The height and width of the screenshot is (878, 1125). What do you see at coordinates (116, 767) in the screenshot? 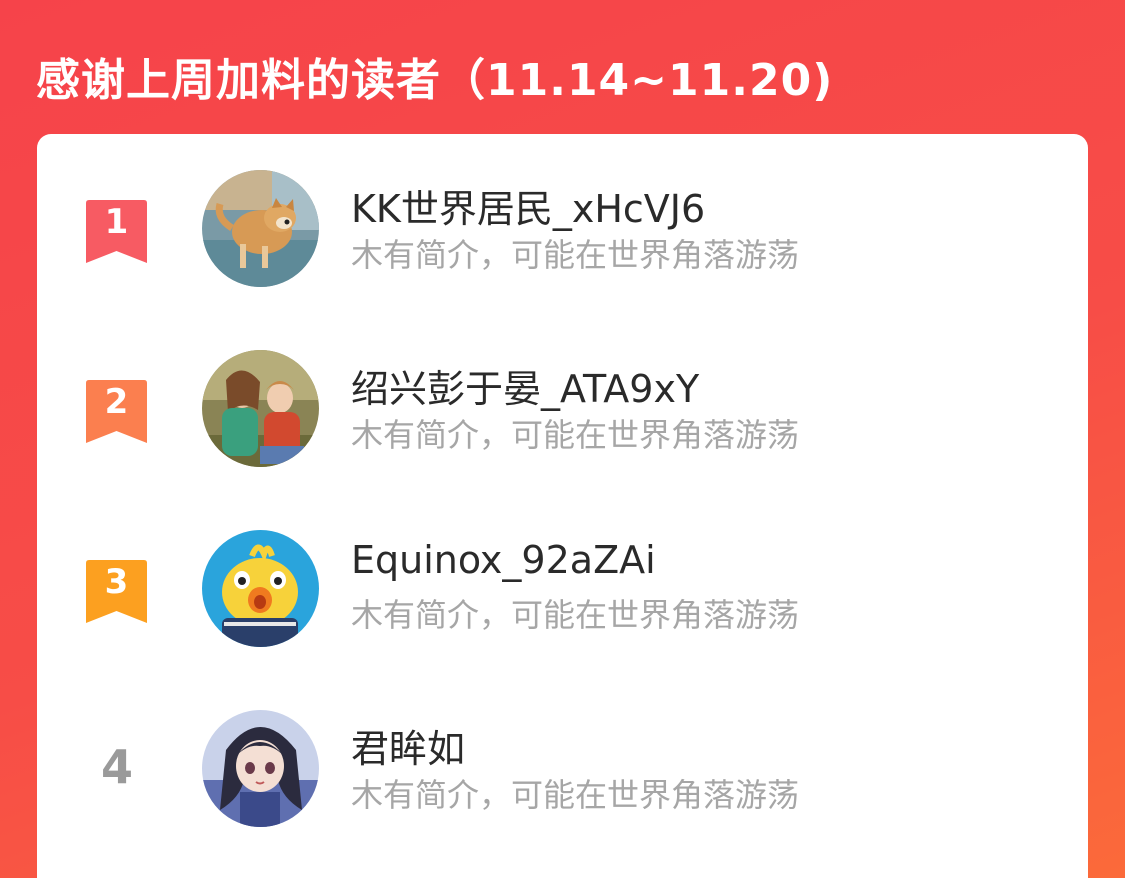
I see `rank-number: 4` at bounding box center [116, 767].